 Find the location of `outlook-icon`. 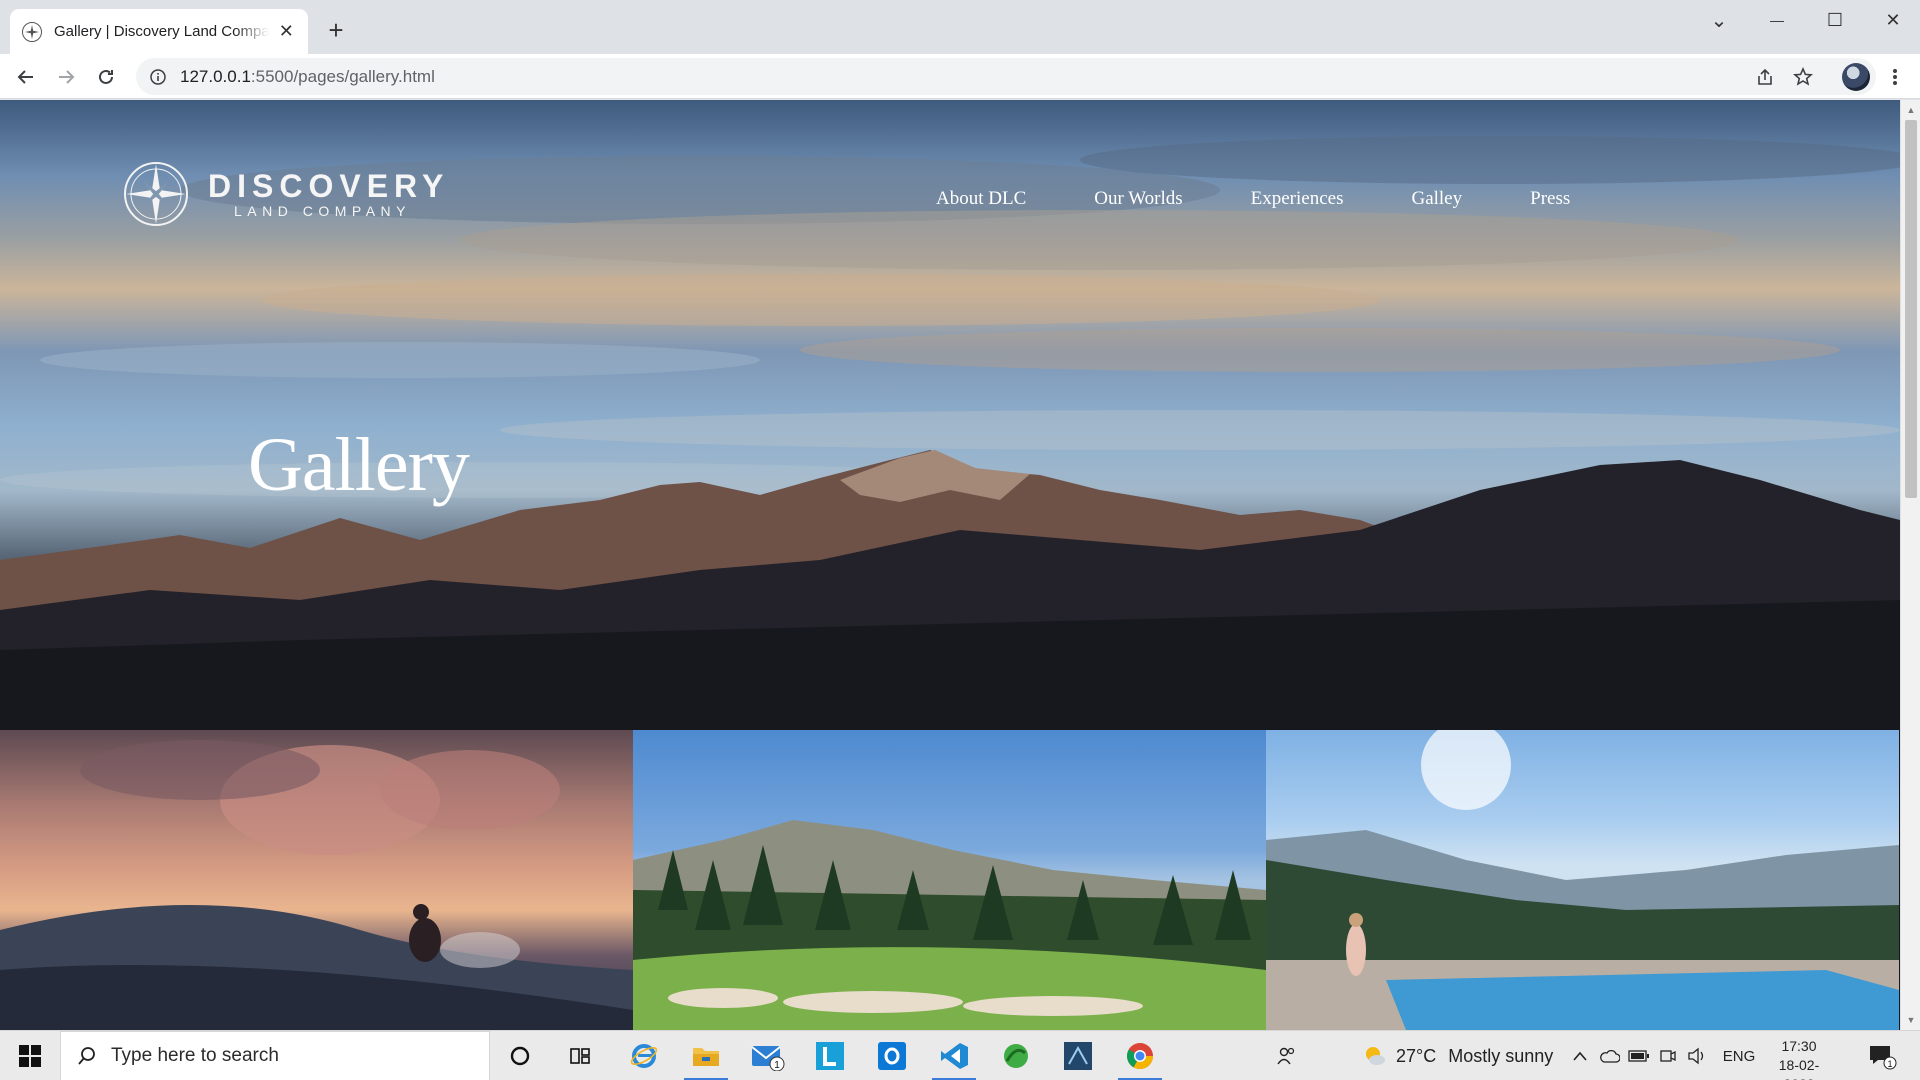

outlook-icon is located at coordinates (892, 1055).